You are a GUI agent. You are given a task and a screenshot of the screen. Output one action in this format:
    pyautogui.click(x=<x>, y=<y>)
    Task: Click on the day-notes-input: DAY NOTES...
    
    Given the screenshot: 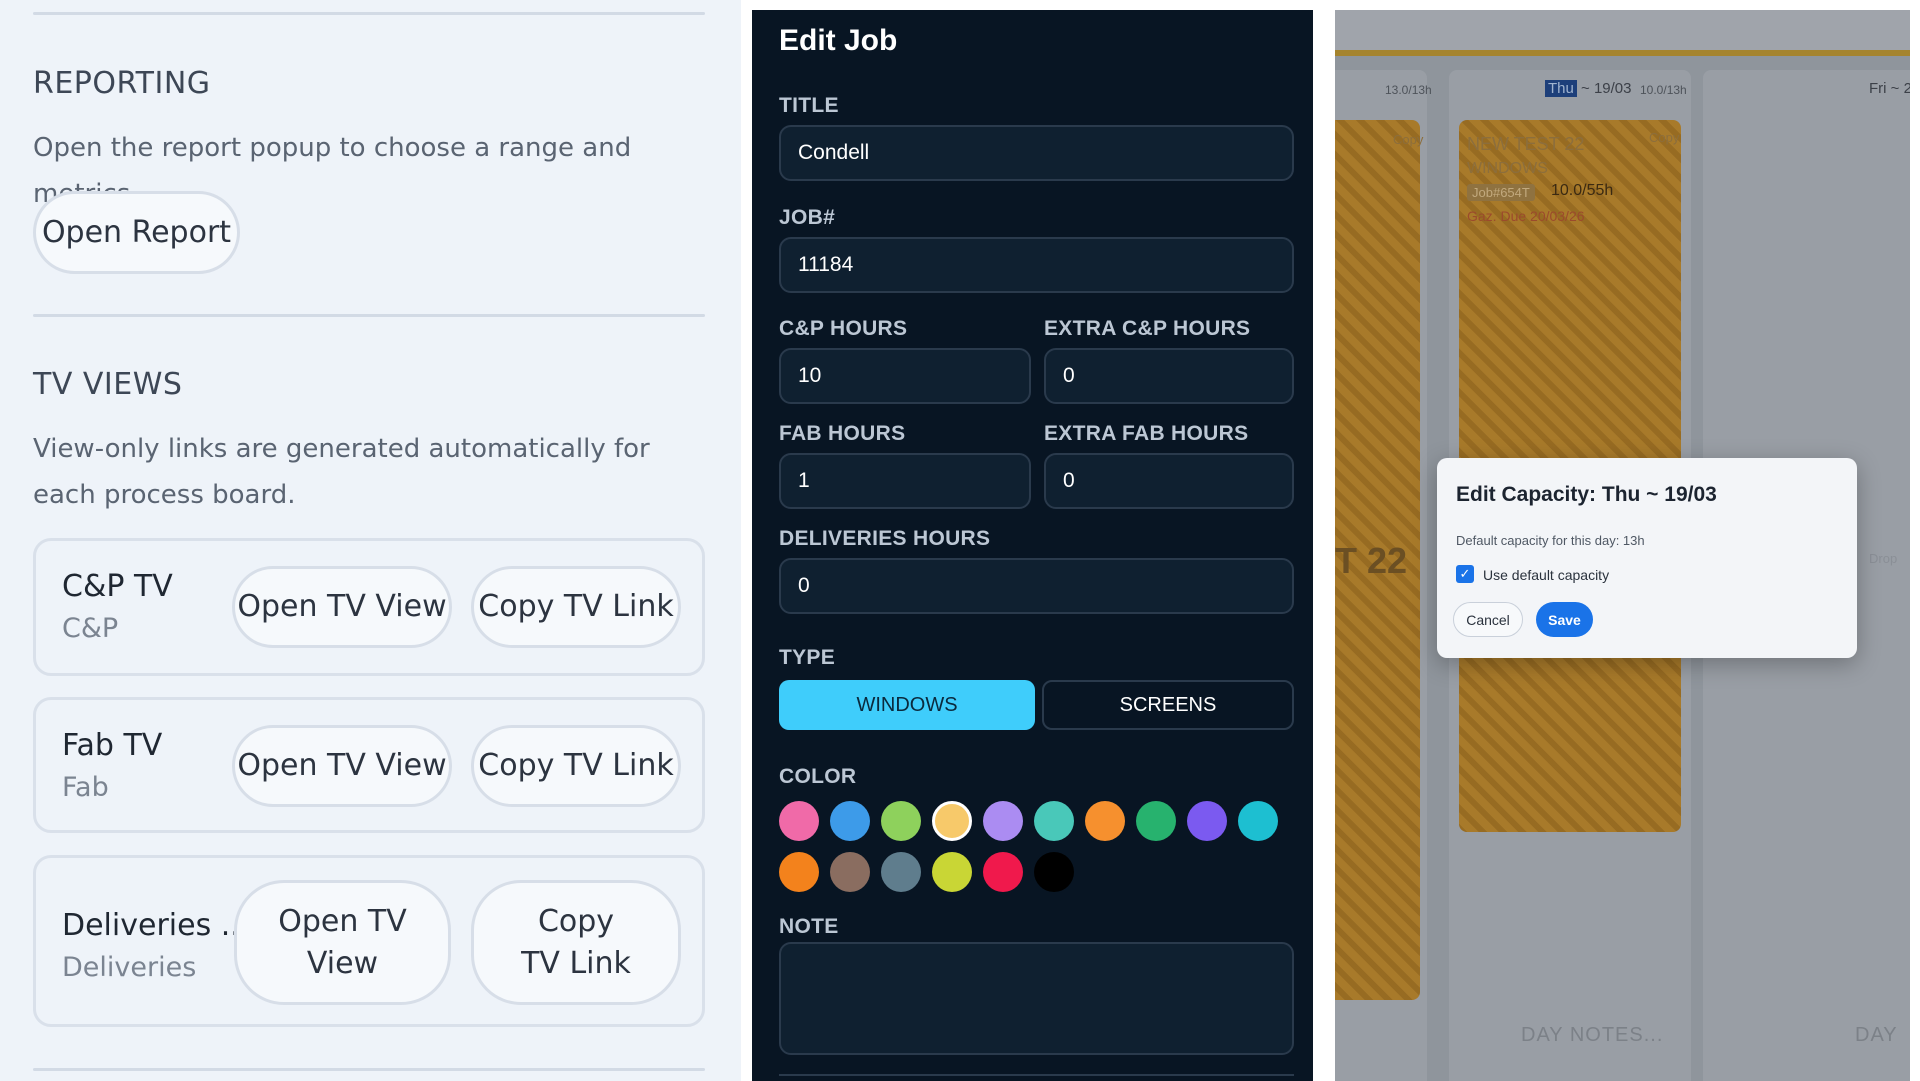 What is the action you would take?
    pyautogui.click(x=1592, y=1035)
    